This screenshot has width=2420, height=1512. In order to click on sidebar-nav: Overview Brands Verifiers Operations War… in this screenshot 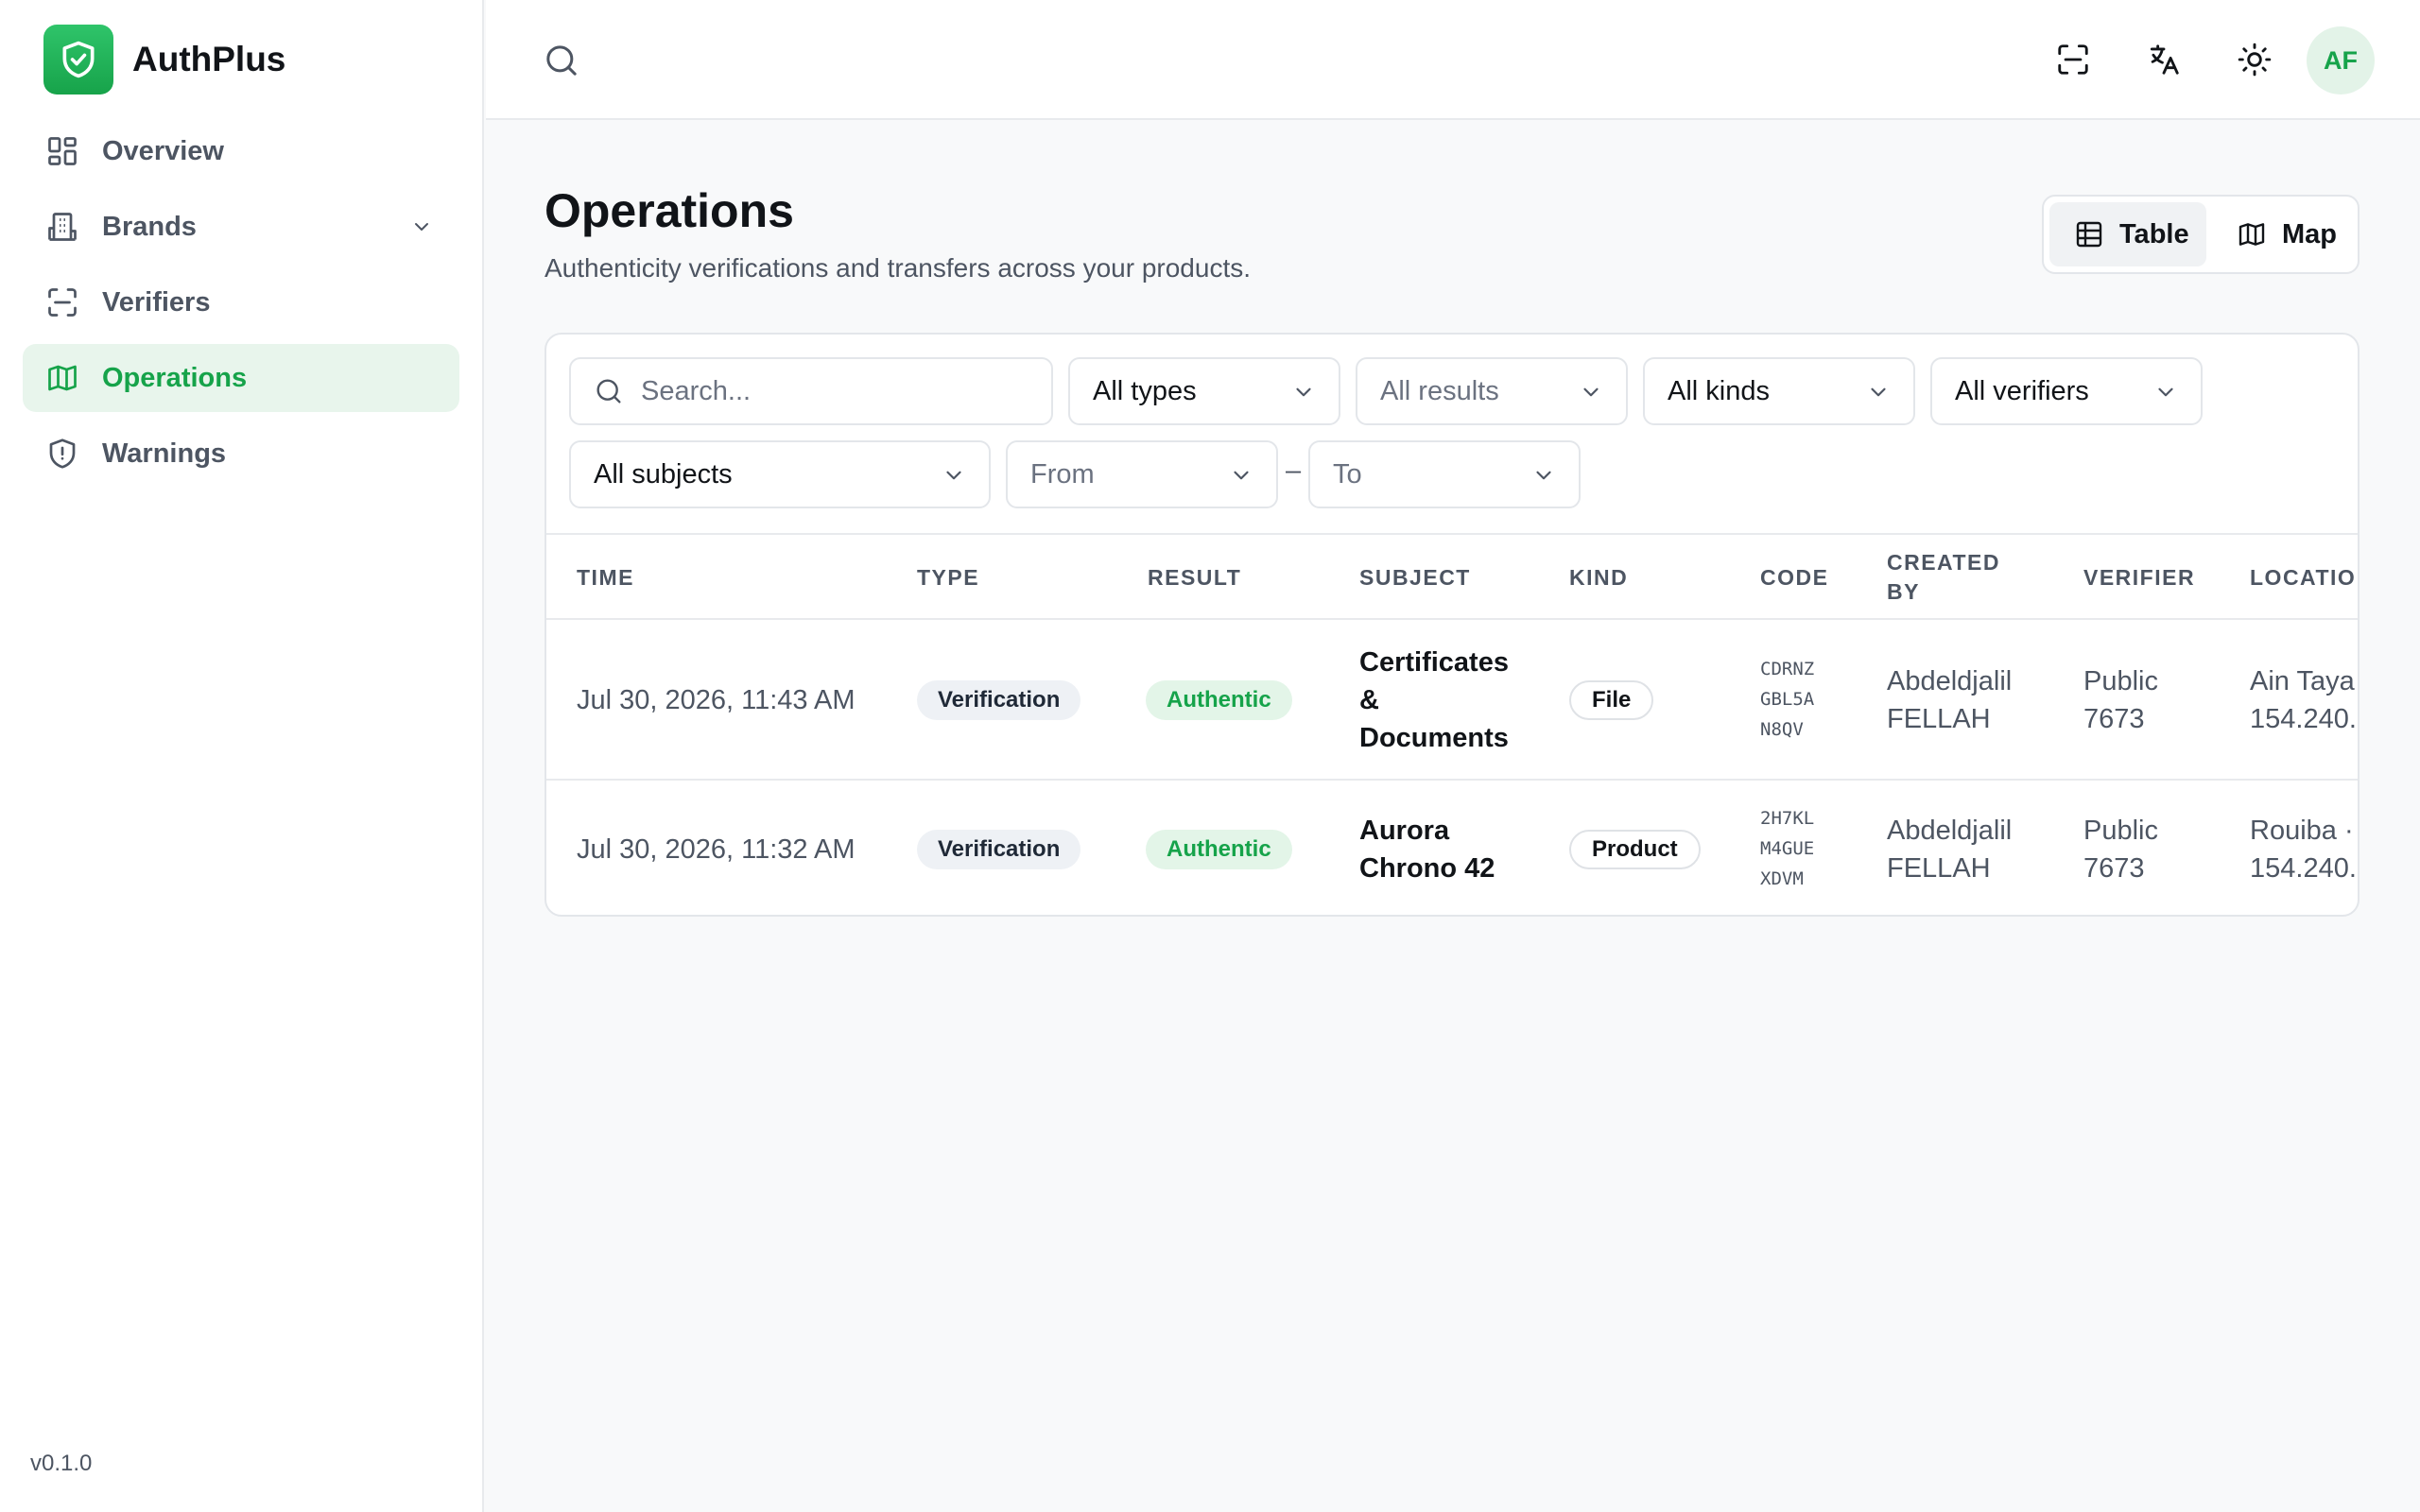, I will do `click(241, 306)`.